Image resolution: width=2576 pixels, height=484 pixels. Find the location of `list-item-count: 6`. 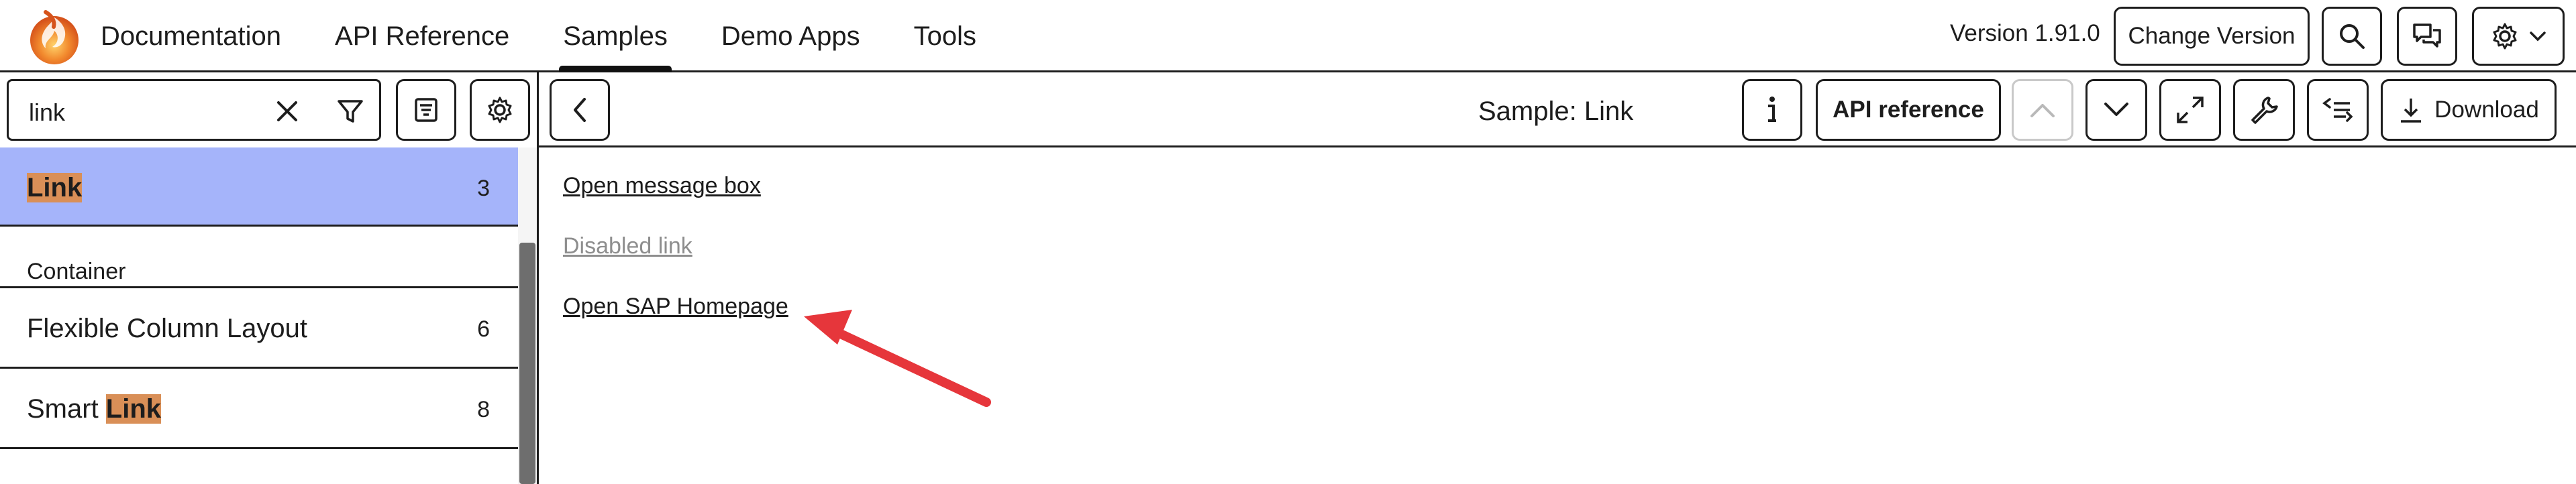

list-item-count: 6 is located at coordinates (483, 329).